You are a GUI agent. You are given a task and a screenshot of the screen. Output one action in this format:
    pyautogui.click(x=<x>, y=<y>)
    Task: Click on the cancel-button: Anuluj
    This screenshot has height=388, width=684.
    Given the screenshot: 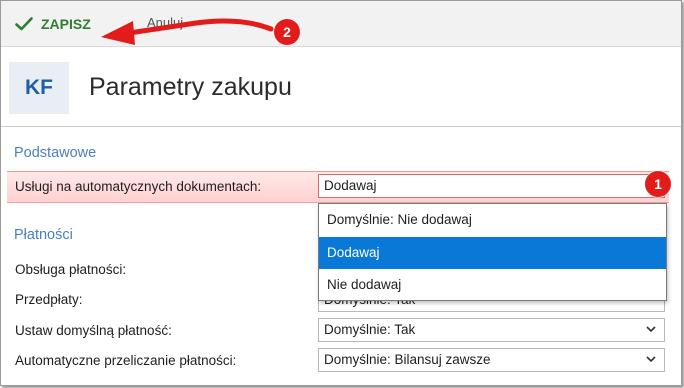 What is the action you would take?
    pyautogui.click(x=165, y=22)
    